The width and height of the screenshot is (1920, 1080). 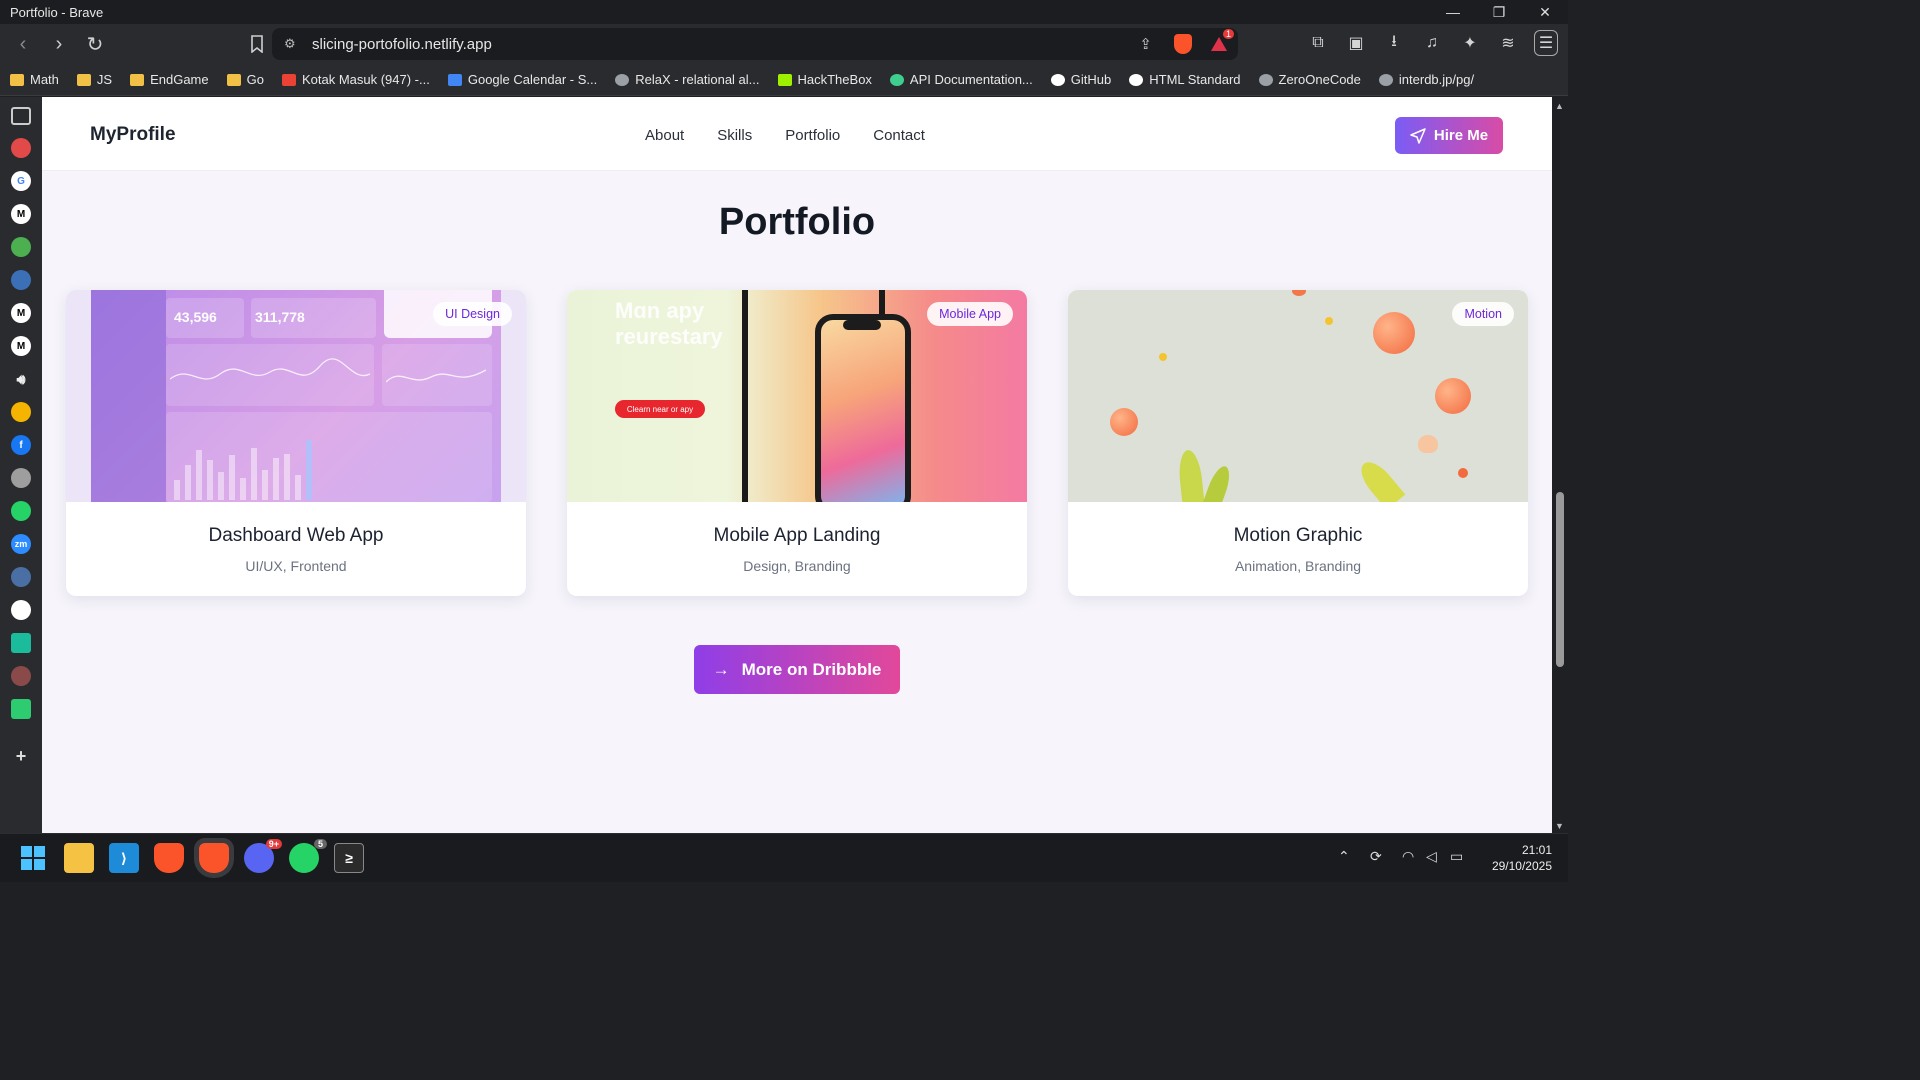 I want to click on discord-icon: 9+, so click(x=263, y=856).